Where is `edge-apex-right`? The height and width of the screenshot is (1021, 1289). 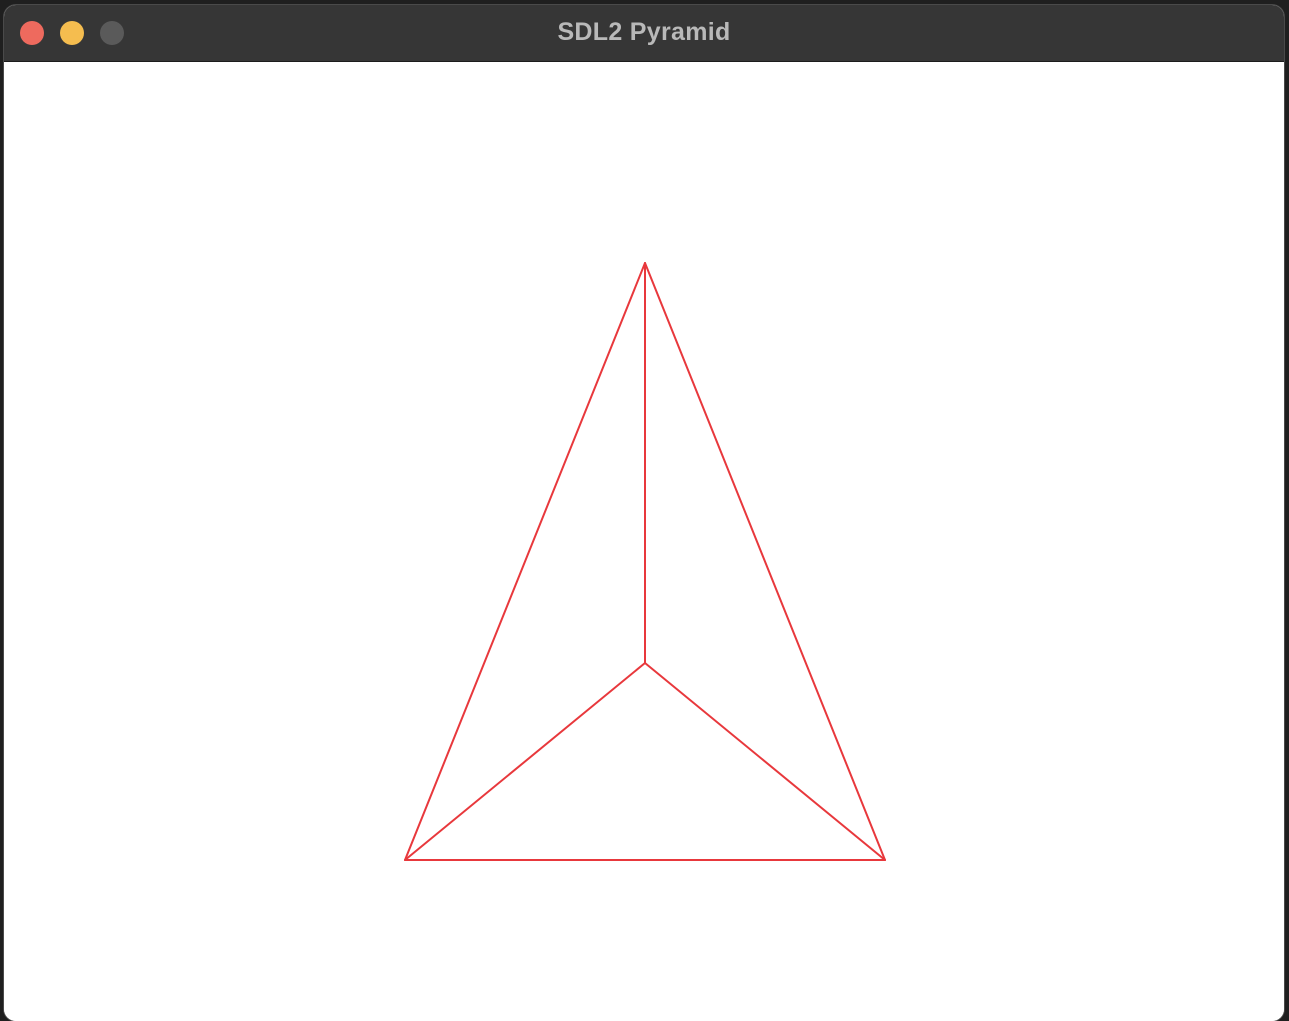 edge-apex-right is located at coordinates (765, 561).